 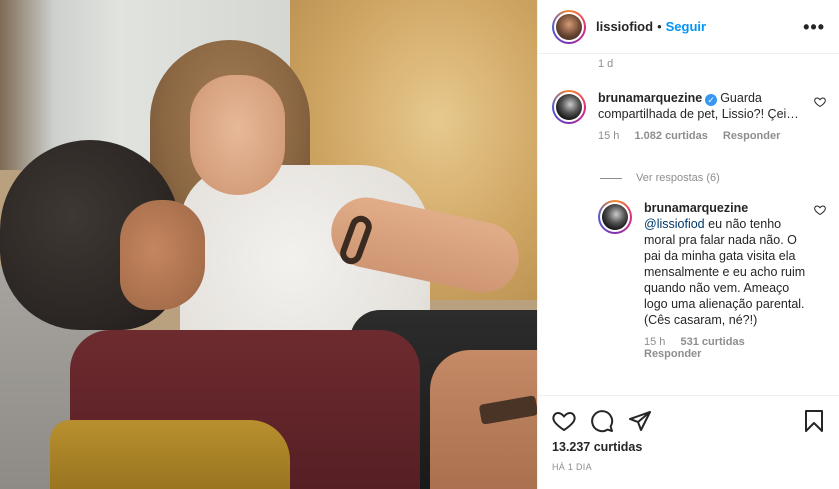 I want to click on reply-like-heart-icon, so click(x=820, y=211).